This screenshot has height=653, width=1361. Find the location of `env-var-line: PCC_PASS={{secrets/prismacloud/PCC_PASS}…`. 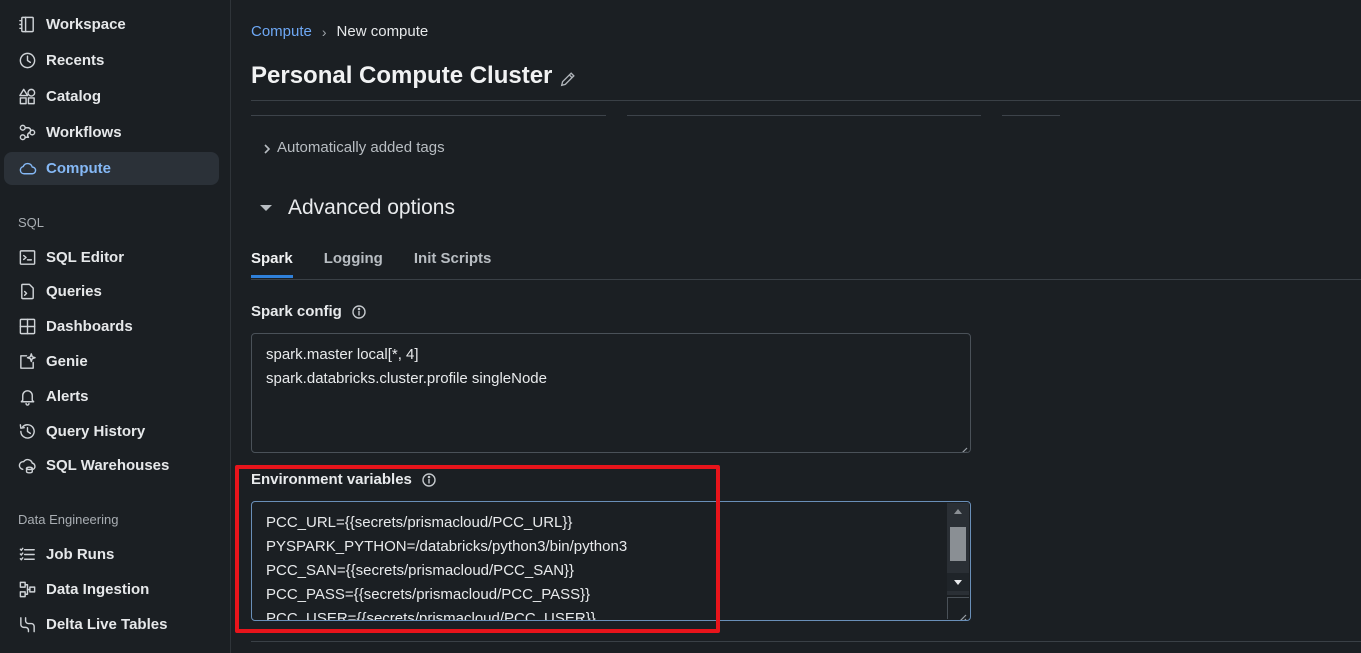

env-var-line: PCC_PASS={{secrets/prismacloud/PCC_PASS}… is located at coordinates (428, 594).